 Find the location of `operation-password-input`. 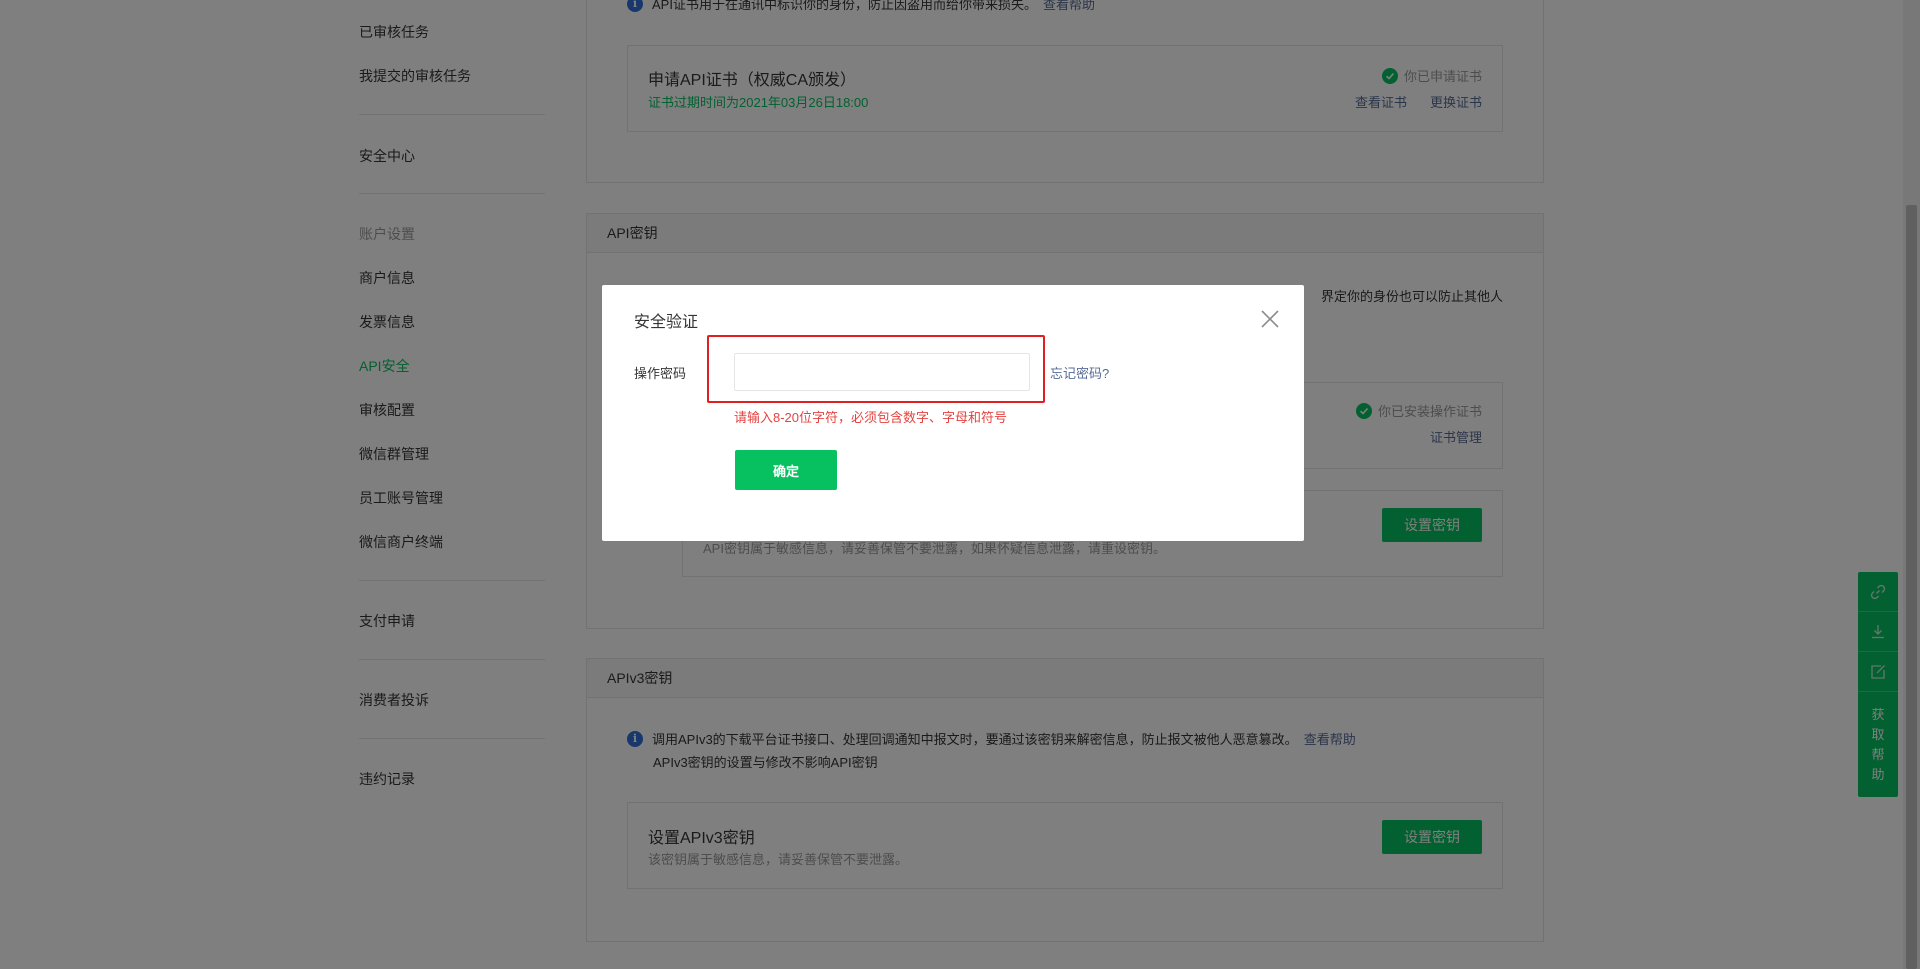

operation-password-input is located at coordinates (882, 372).